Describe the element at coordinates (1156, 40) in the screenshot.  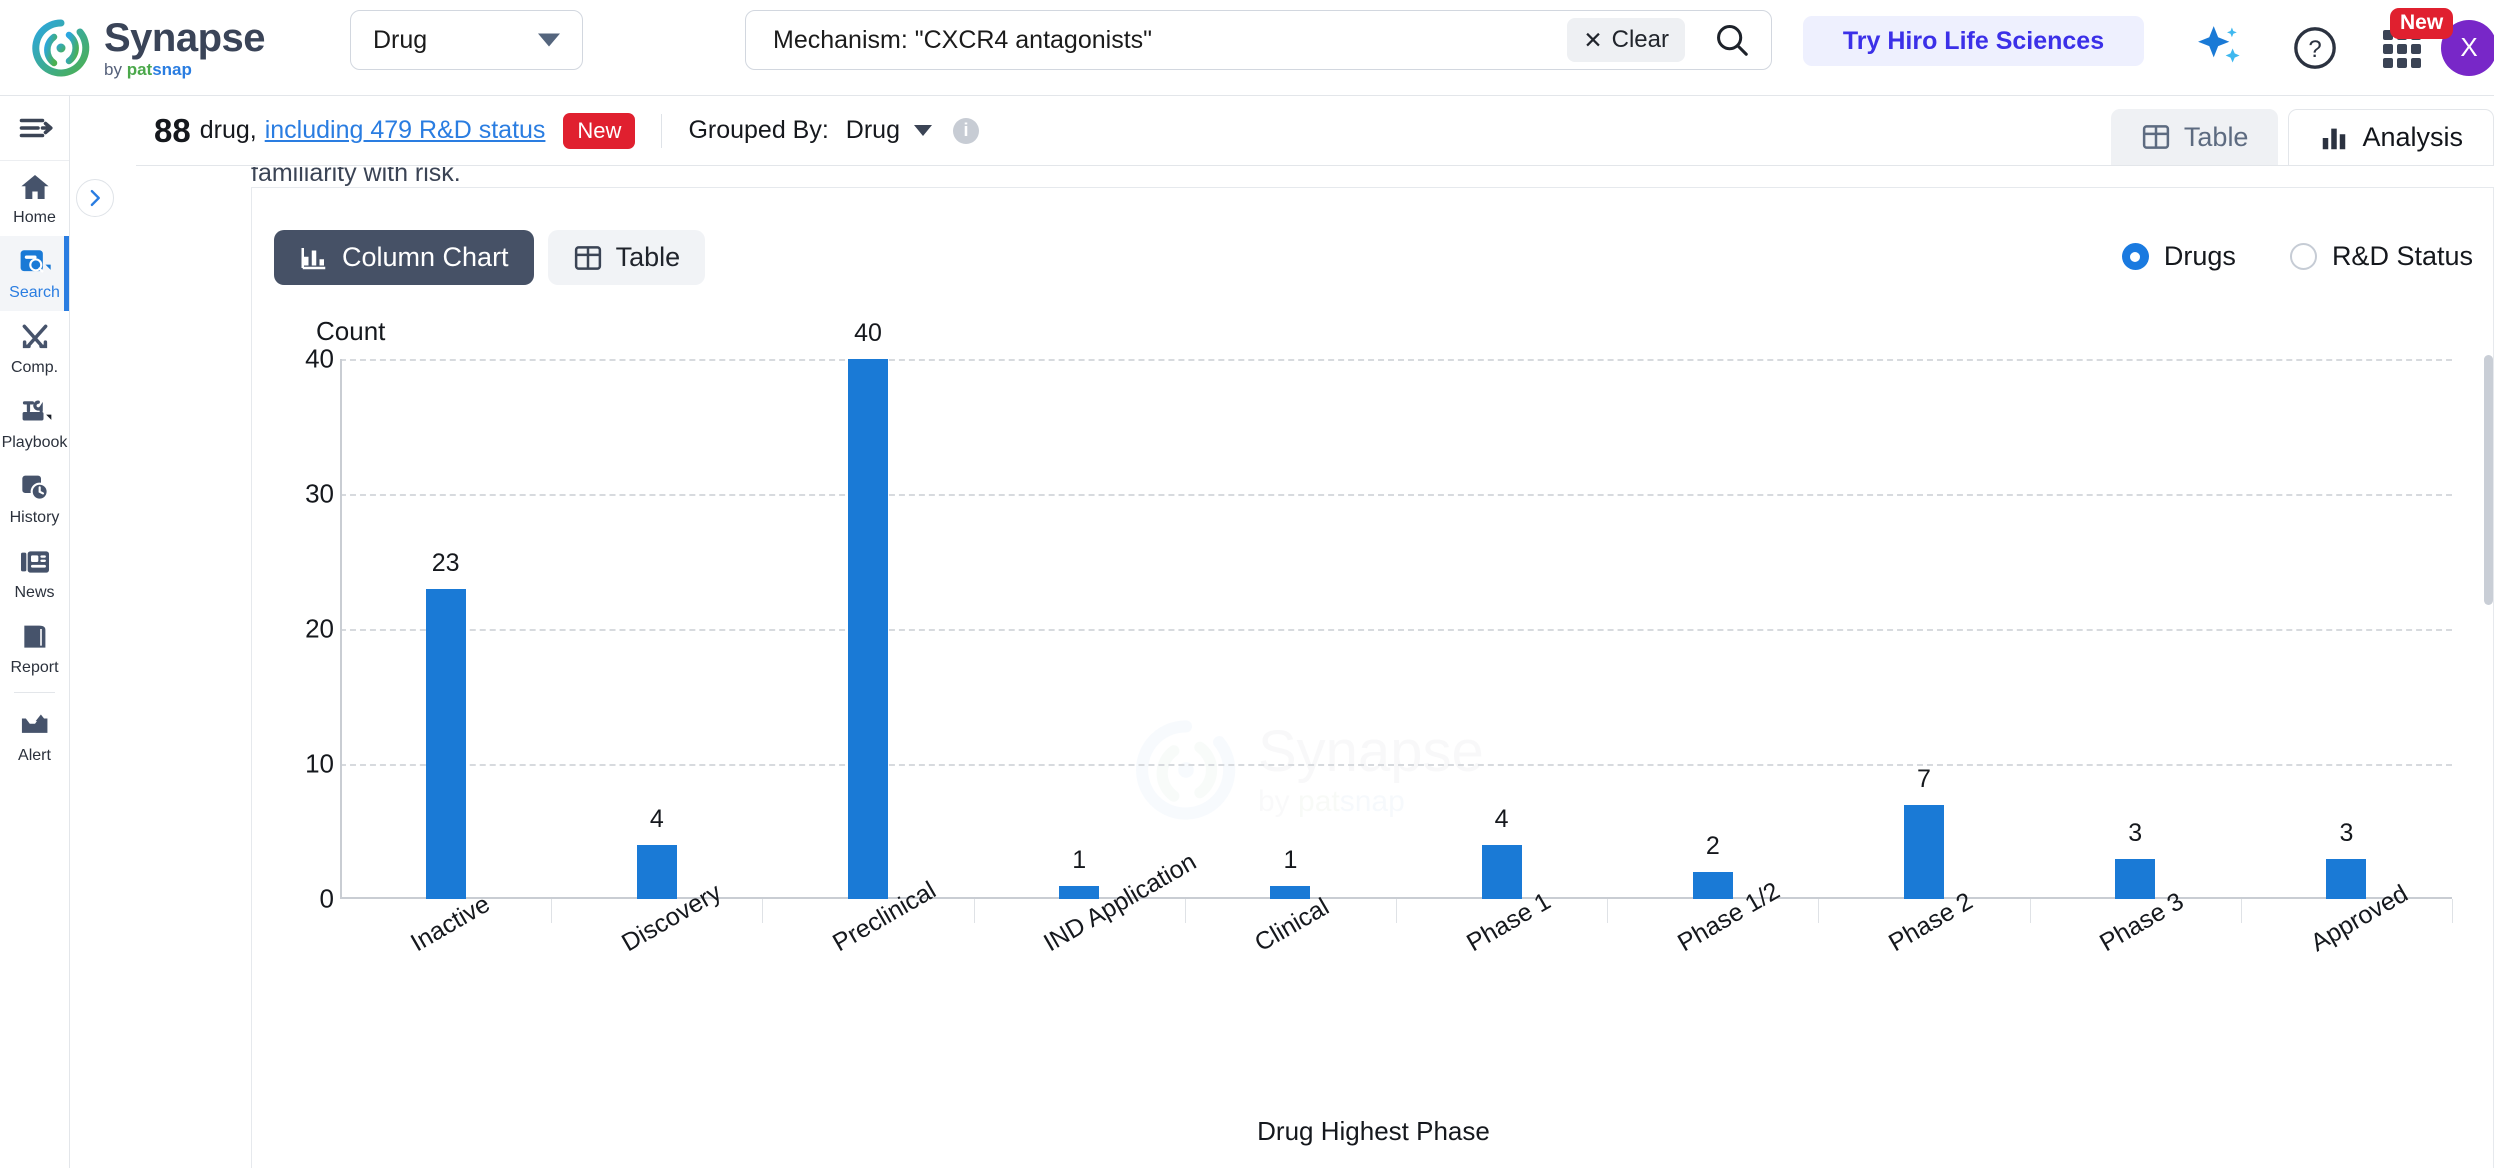
I see `search-input: Mechanism: "CXCR4 antagonists"` at that location.